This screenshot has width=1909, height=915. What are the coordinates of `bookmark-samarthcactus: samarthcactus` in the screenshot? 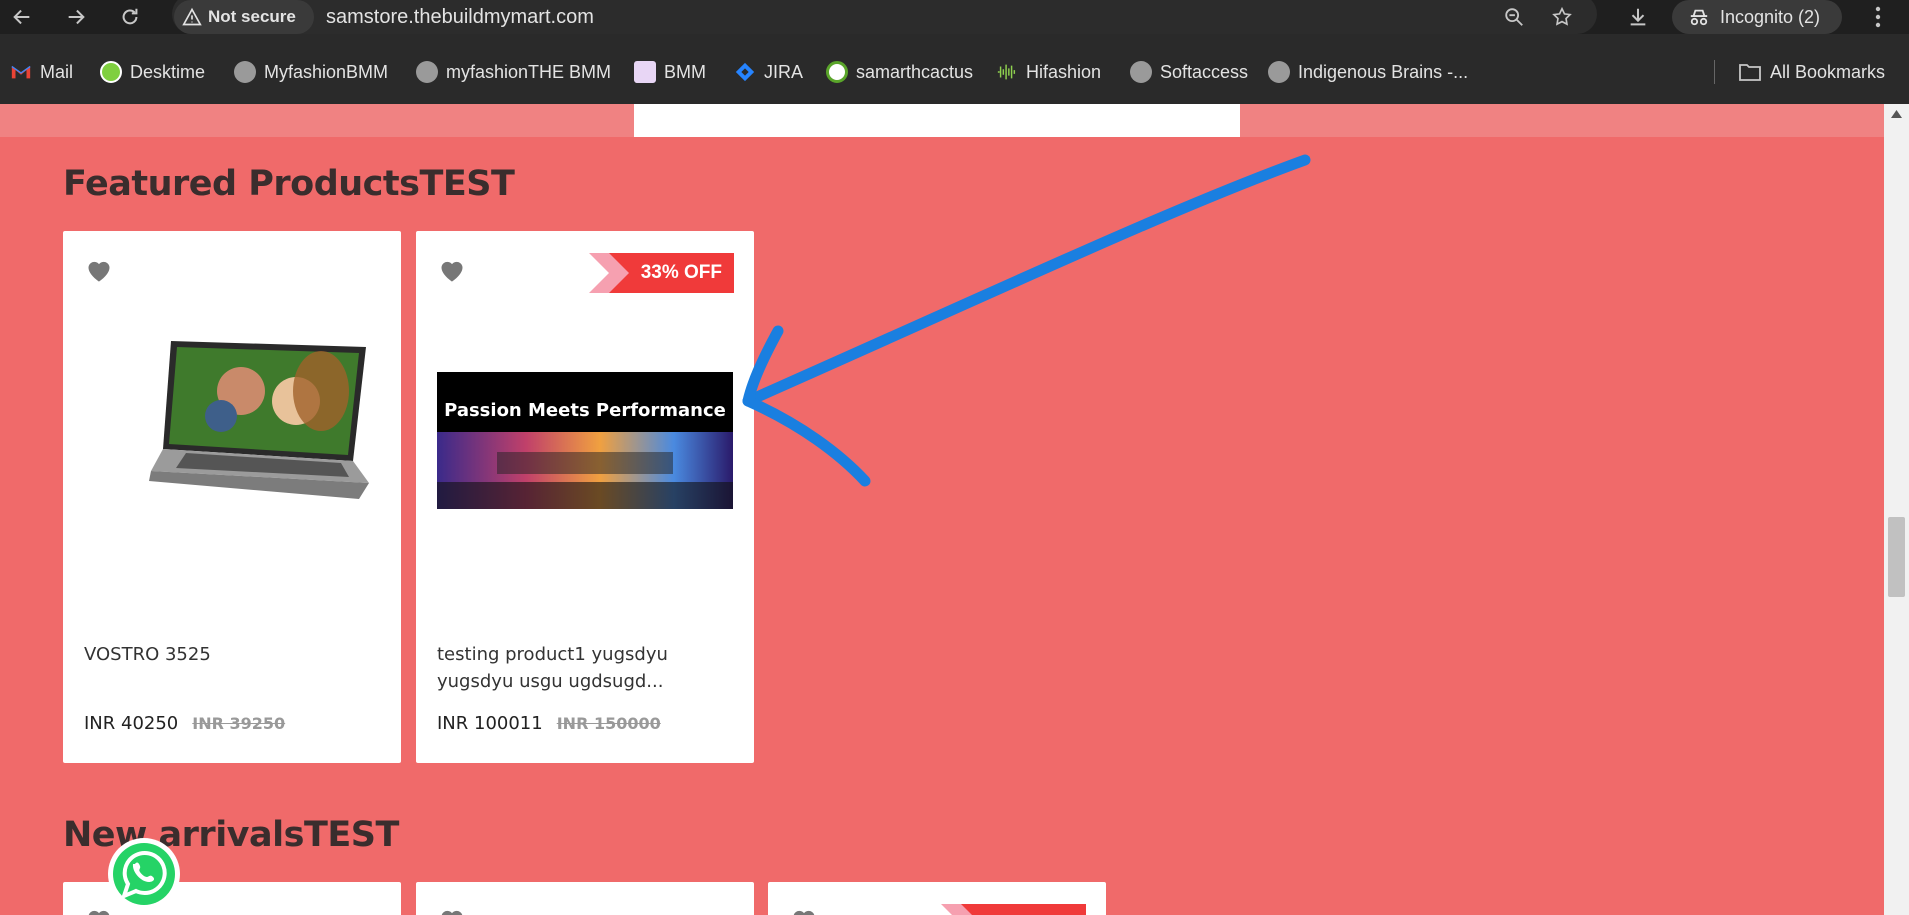 It's located at (899, 72).